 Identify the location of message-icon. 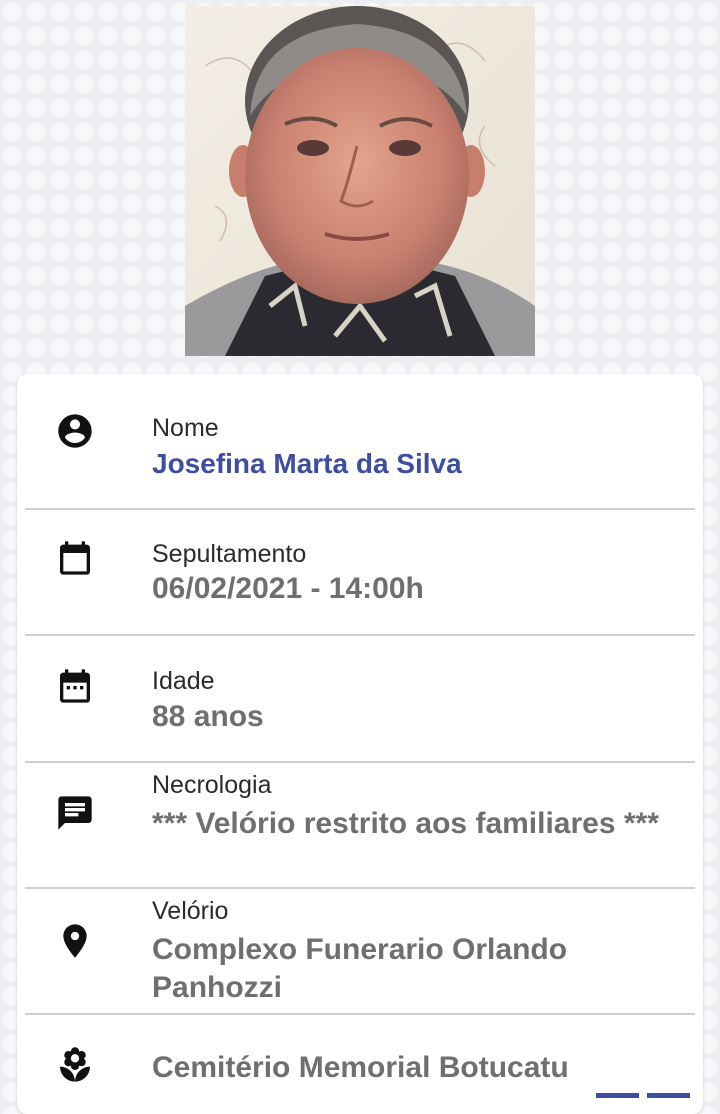
(75, 813).